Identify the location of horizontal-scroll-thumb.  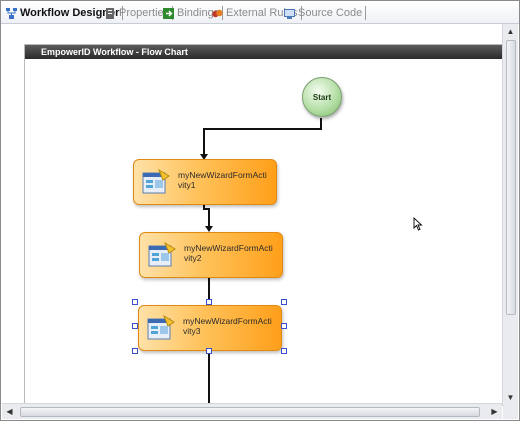
(250, 412).